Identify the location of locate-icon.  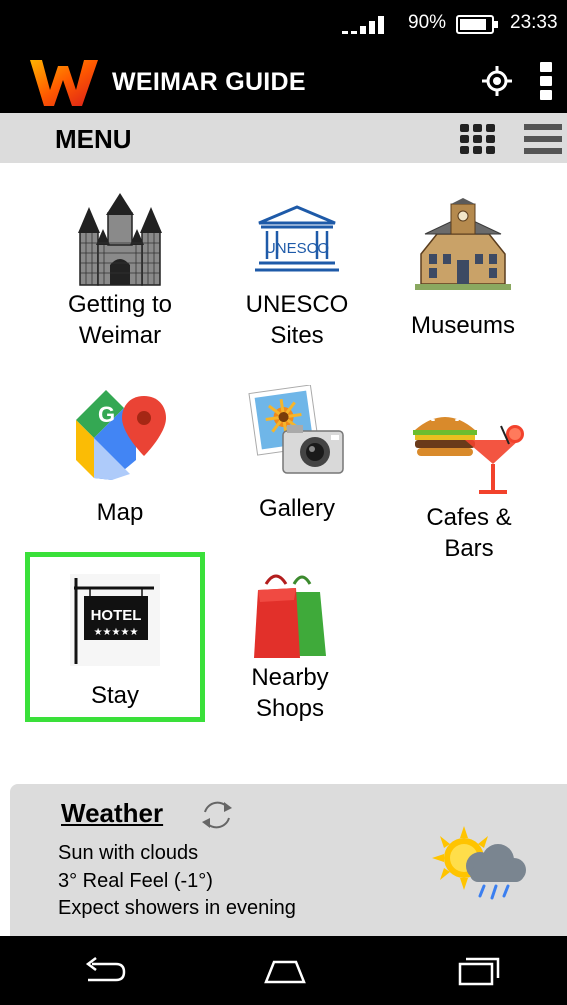
(497, 81).